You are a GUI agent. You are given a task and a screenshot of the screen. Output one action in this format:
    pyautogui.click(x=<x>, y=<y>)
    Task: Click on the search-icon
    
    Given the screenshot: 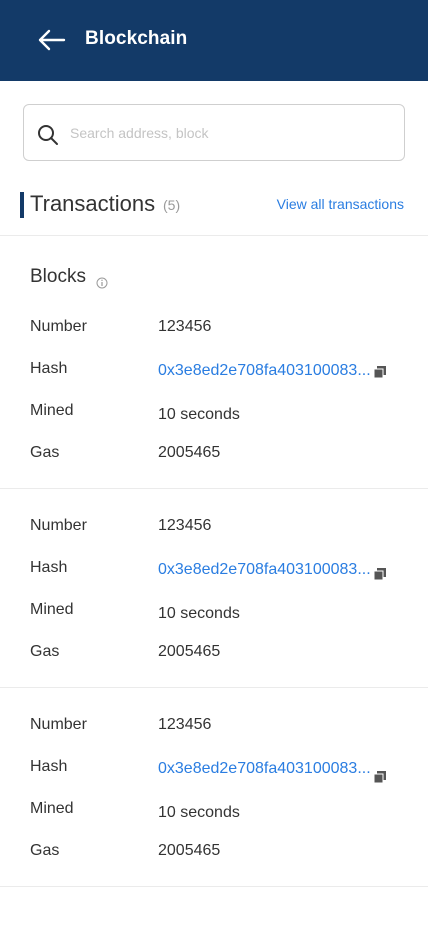 What is the action you would take?
    pyautogui.click(x=48, y=135)
    